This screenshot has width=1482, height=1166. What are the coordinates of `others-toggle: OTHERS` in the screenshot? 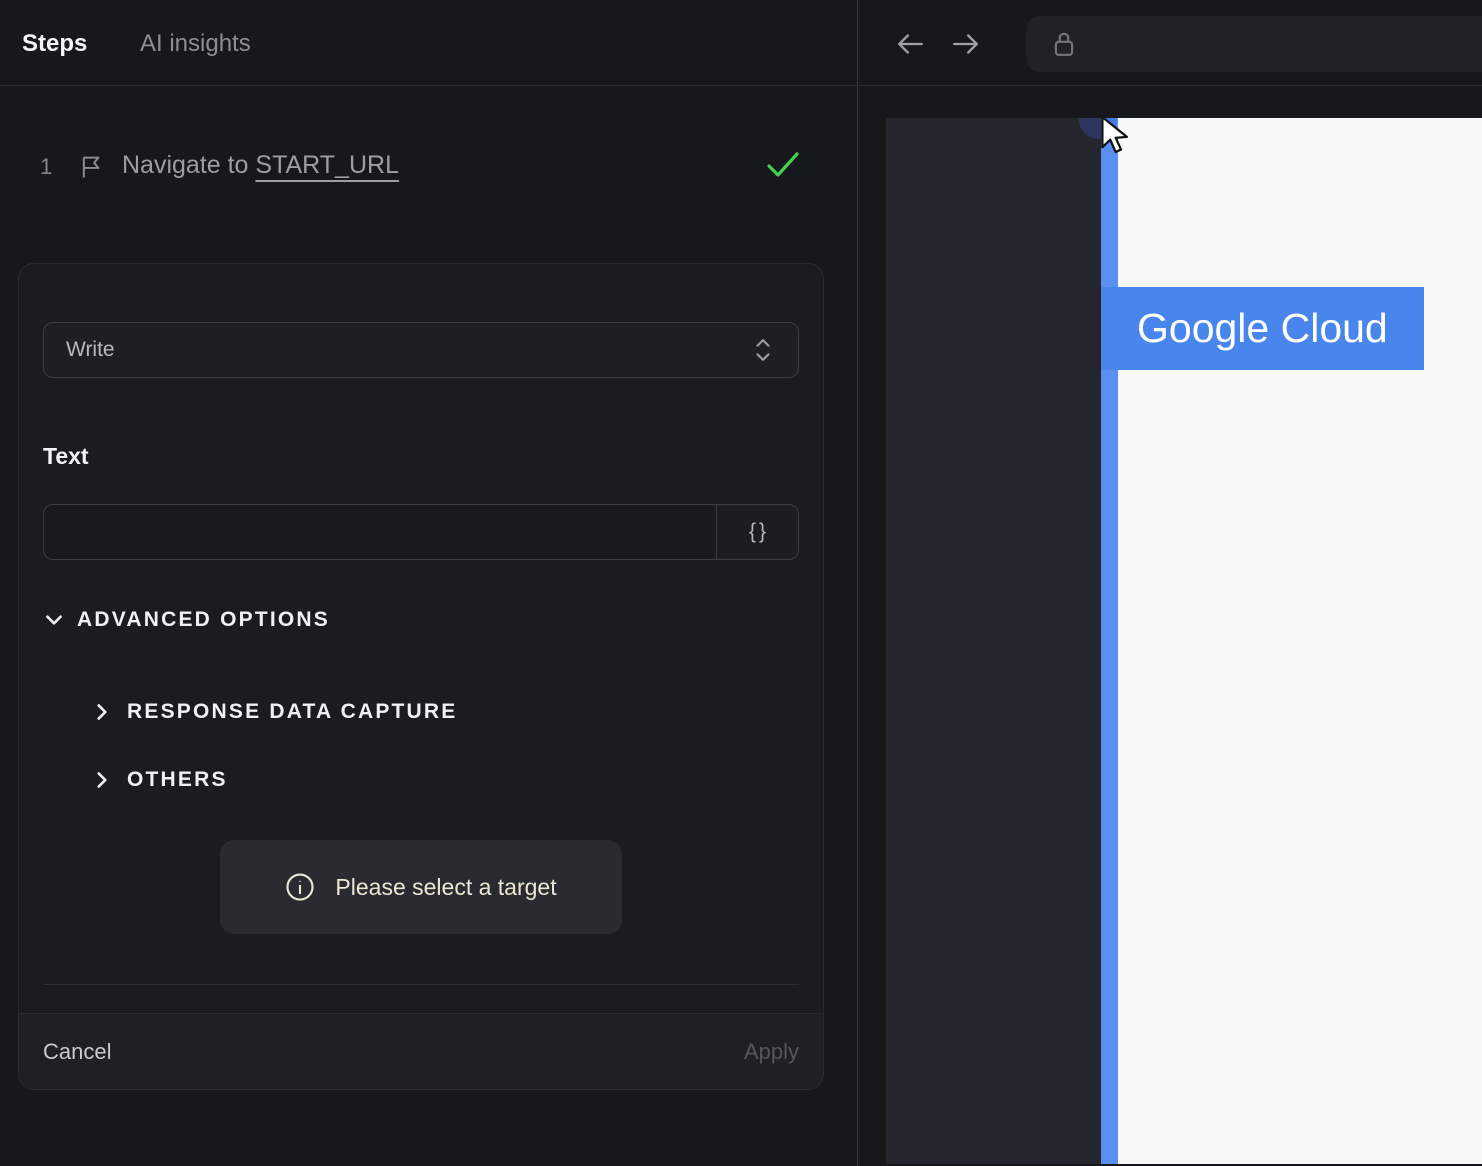 It's located at (159, 780).